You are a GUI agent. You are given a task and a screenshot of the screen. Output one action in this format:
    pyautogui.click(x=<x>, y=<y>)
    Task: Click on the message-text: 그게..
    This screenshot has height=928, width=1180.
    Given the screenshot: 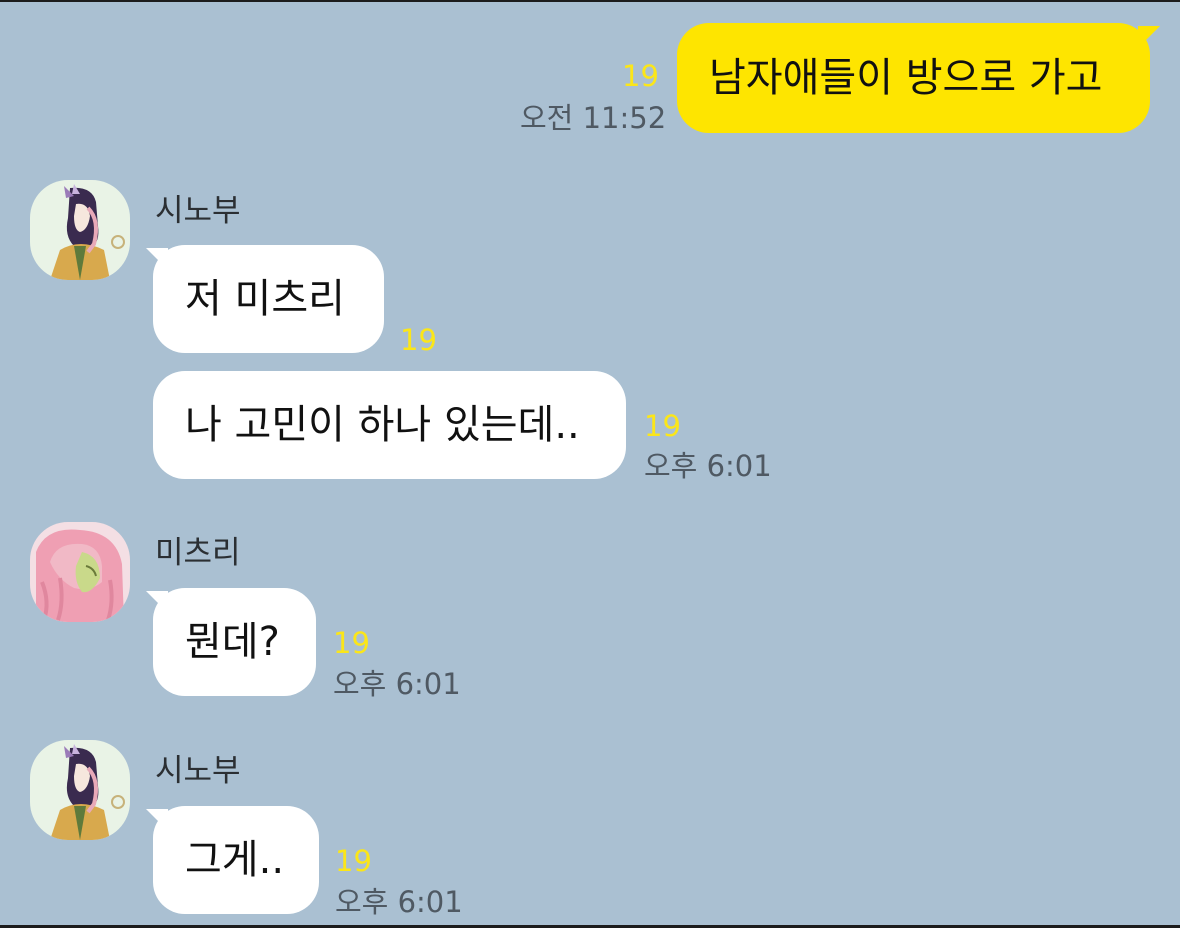 What is the action you would take?
    pyautogui.click(x=235, y=860)
    